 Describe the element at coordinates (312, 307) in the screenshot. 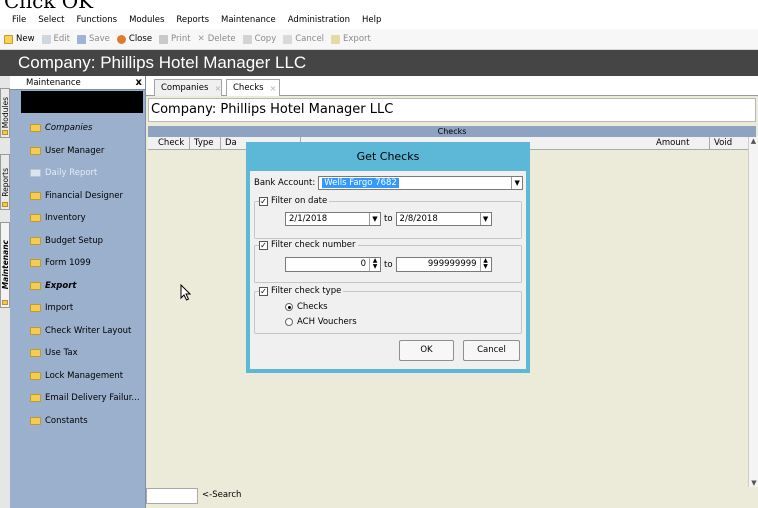

I see `radio-checks-label: Checks` at that location.